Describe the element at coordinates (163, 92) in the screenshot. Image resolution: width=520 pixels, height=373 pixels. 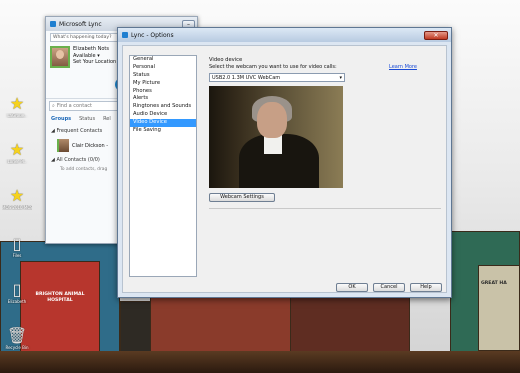
I see `nav-item-phones: Phones` at that location.